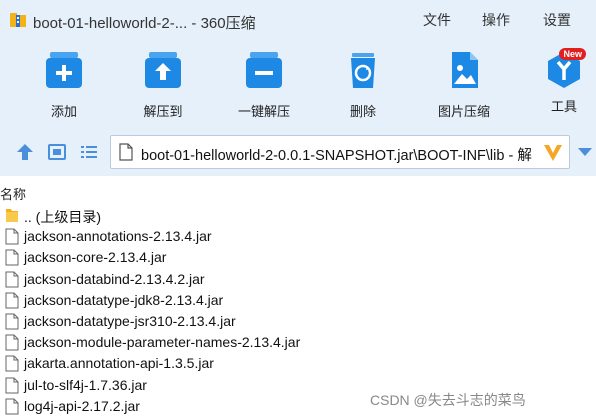 The height and width of the screenshot is (420, 596). I want to click on list-item: jackson-annotations-2.13.4.jar, so click(298, 236).